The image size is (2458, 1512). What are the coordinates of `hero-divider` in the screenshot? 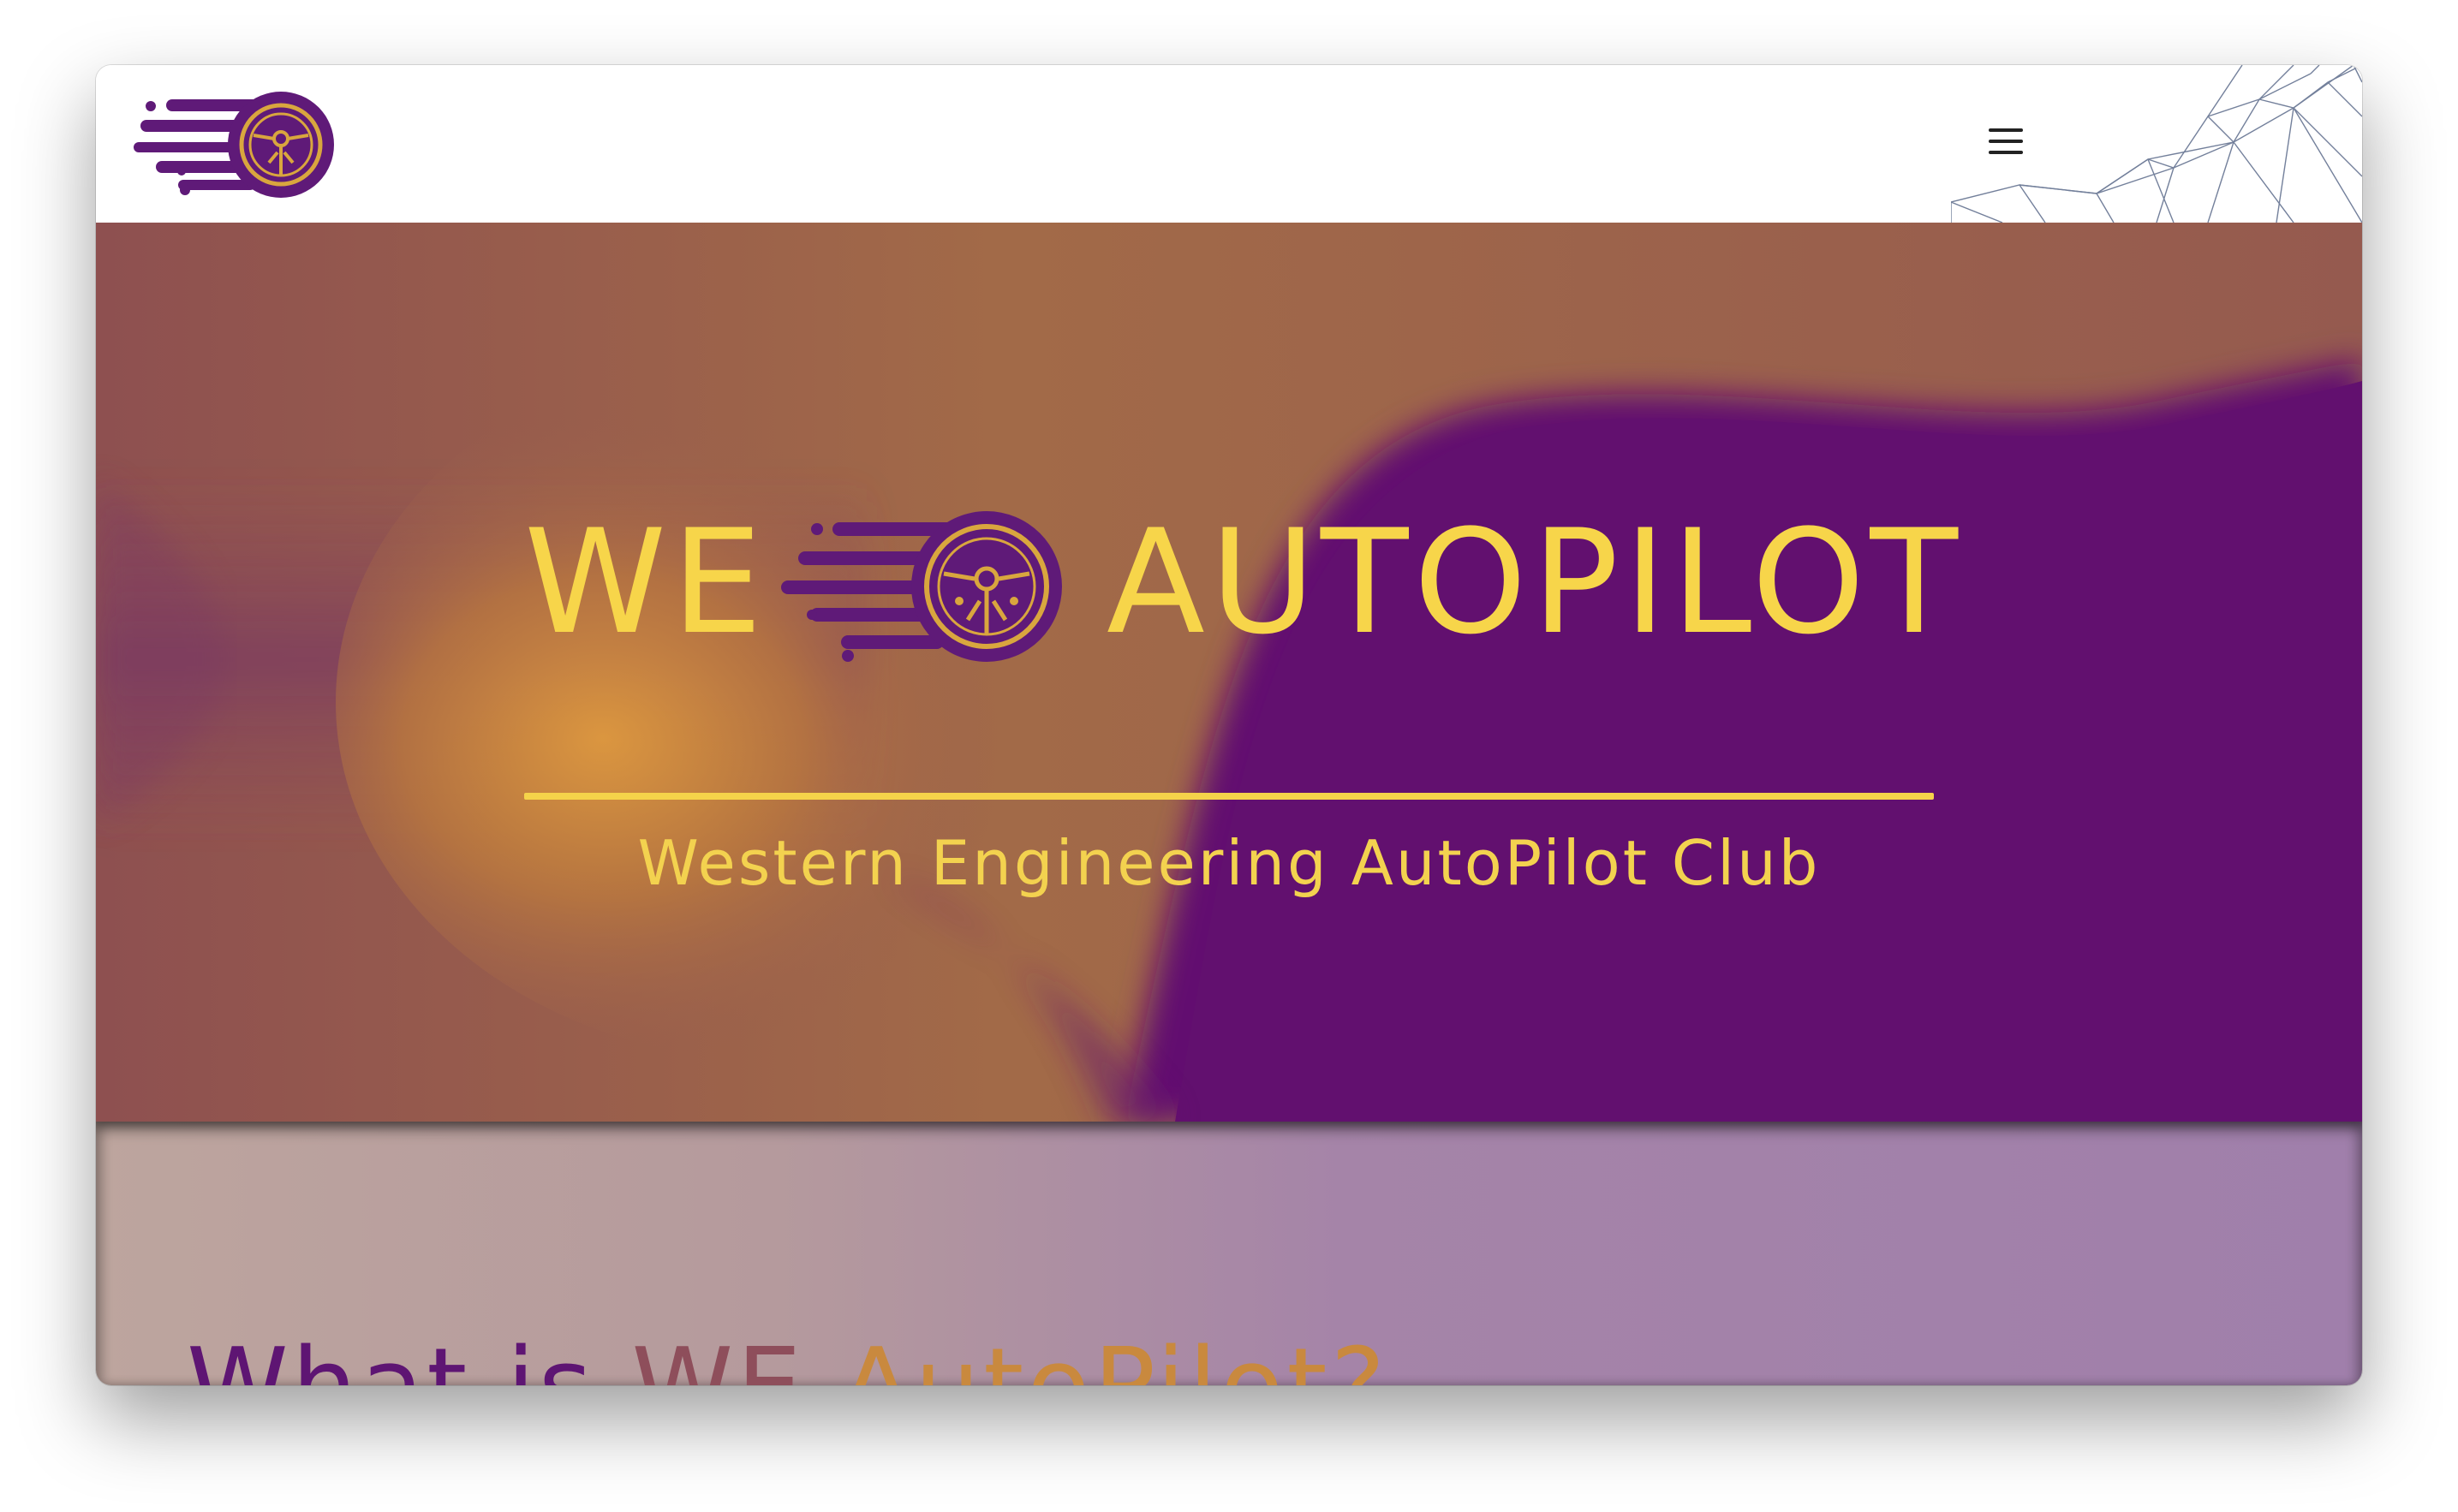 It's located at (1229, 796).